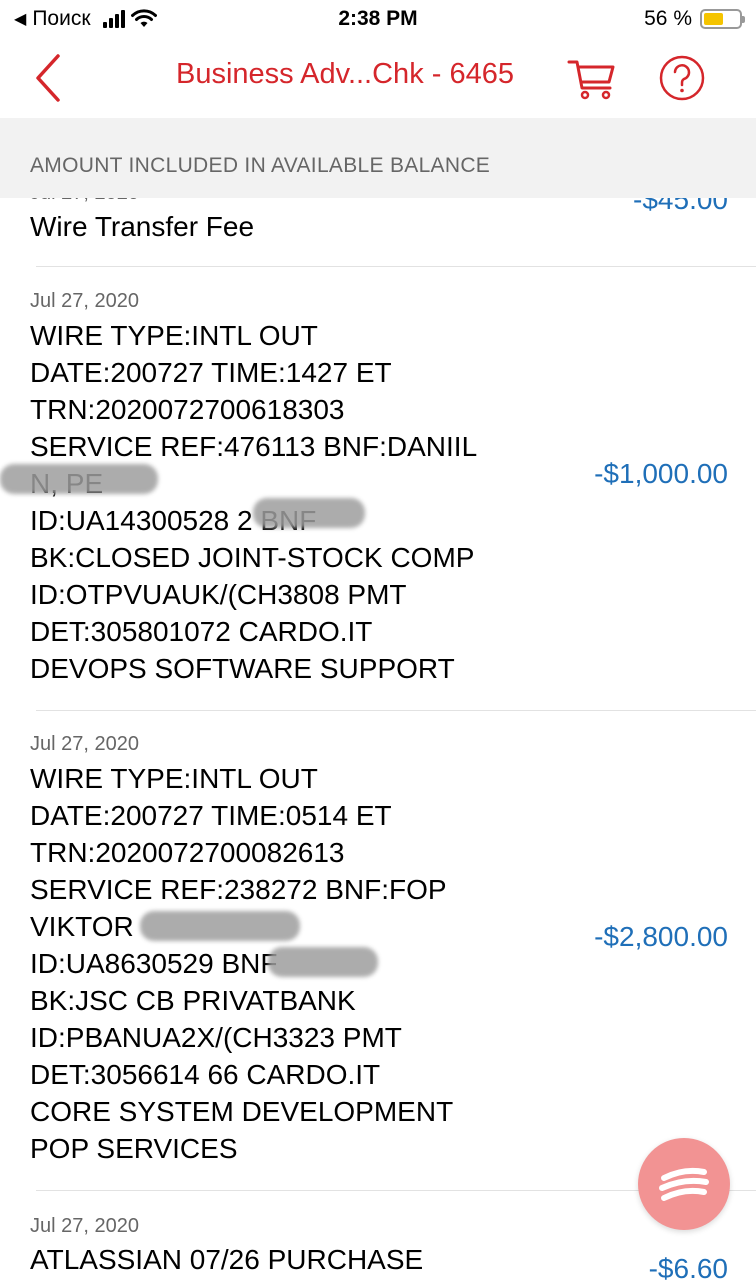  I want to click on chevron-left-icon, so click(50, 78).